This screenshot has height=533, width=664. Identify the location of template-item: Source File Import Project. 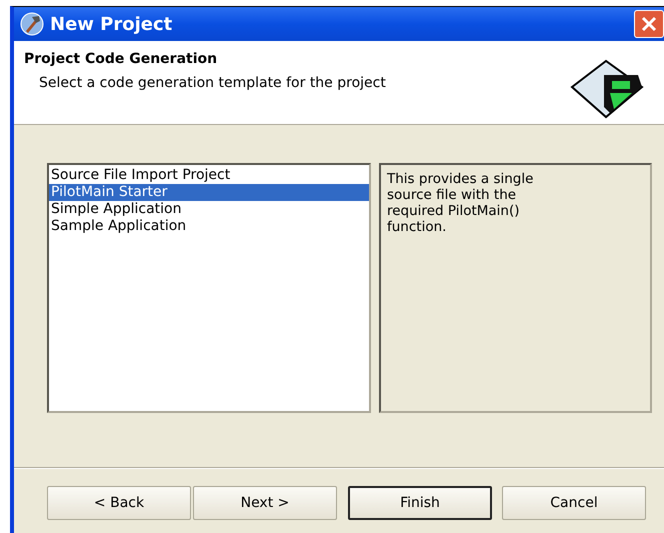
(209, 175).